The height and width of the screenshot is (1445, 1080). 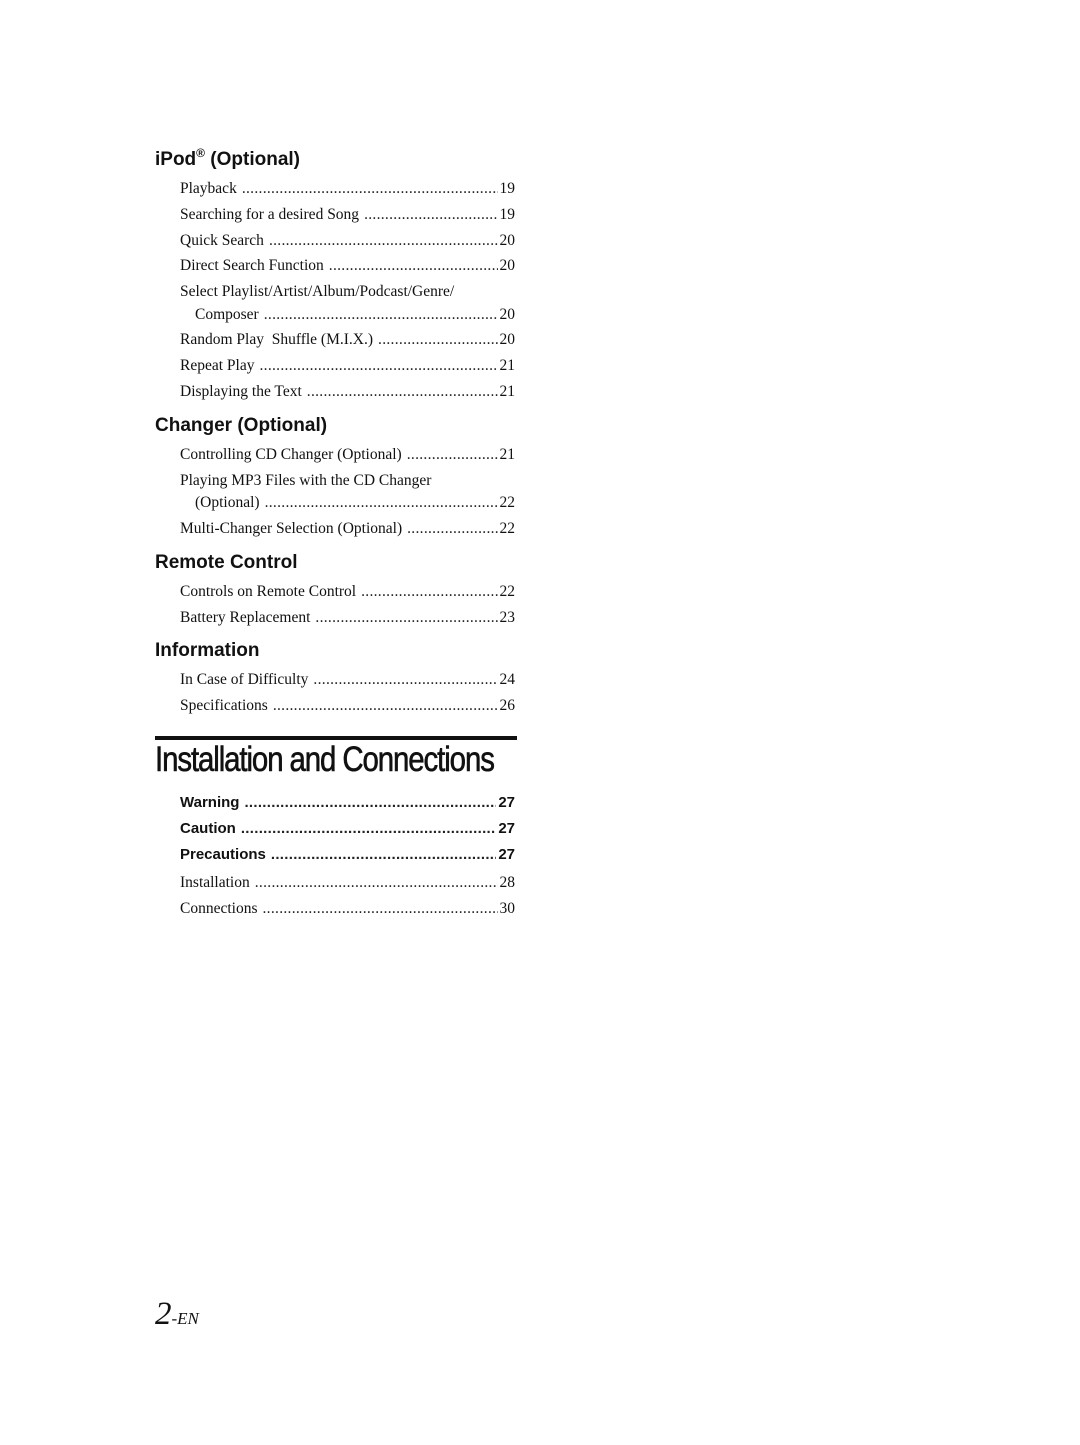 I want to click on toc-entry: Battery Replacement 23, so click(x=336, y=618).